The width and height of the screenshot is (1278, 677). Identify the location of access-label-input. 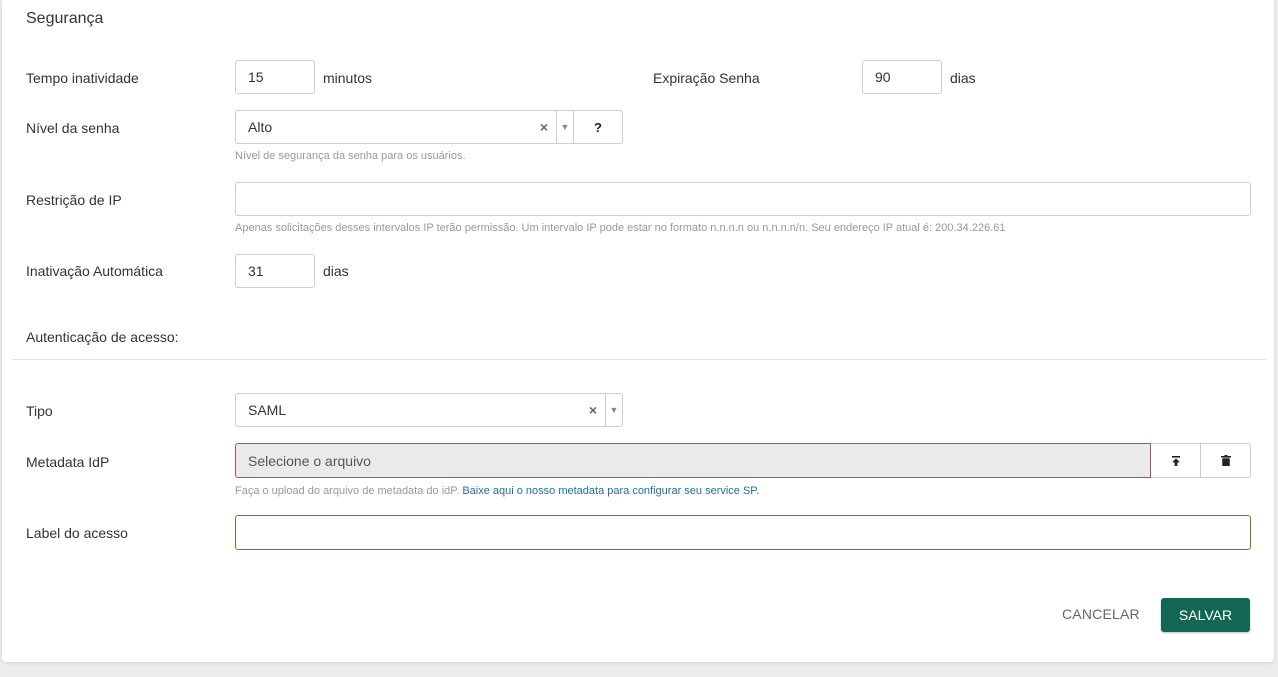
(743, 532).